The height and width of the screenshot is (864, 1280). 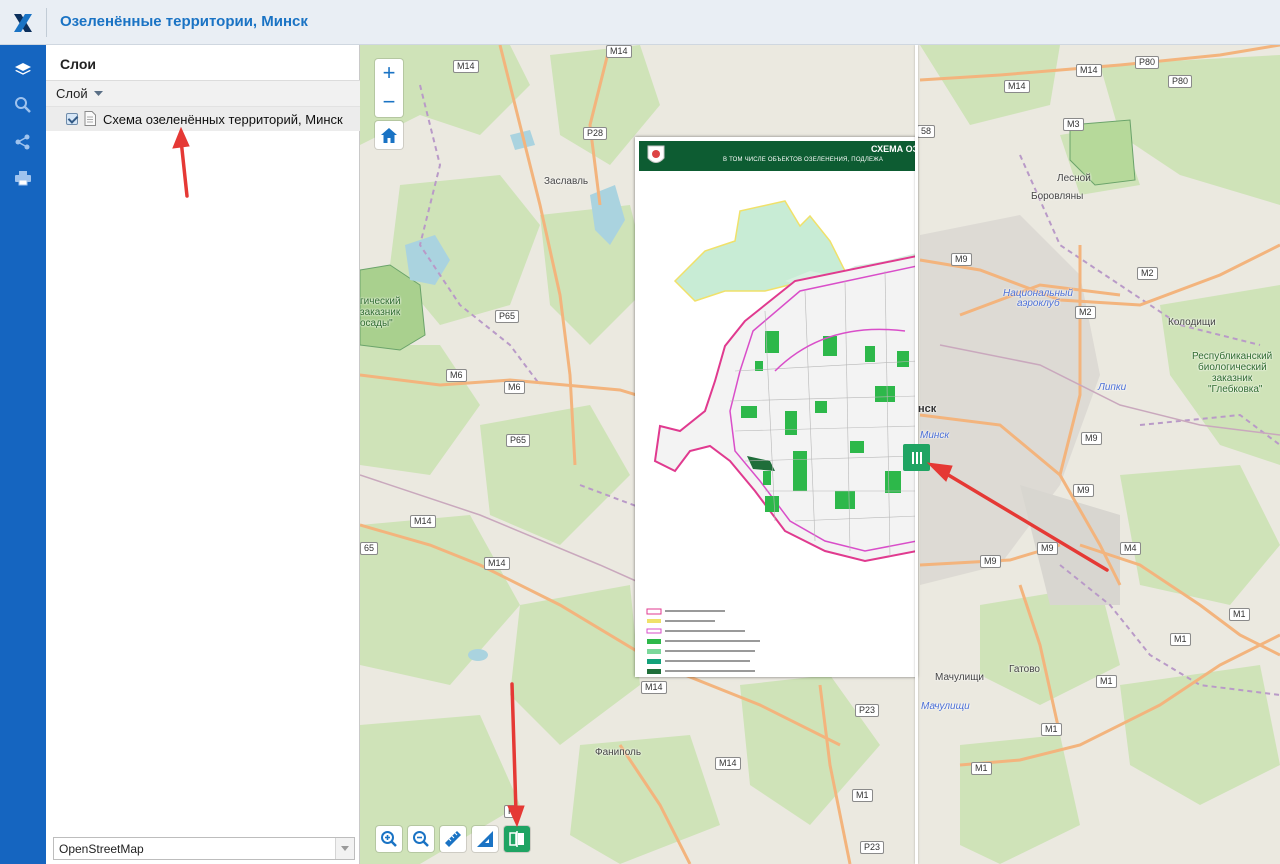 I want to click on layer-menu-label: Слой, so click(x=72, y=93).